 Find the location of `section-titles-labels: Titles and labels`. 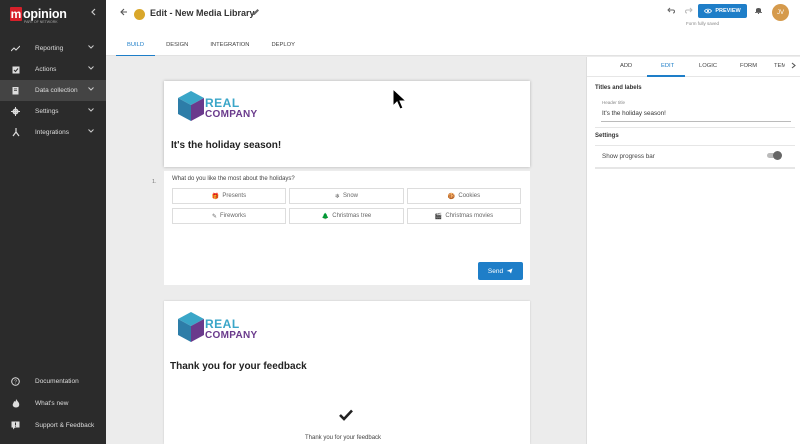

section-titles-labels: Titles and labels is located at coordinates (618, 88).